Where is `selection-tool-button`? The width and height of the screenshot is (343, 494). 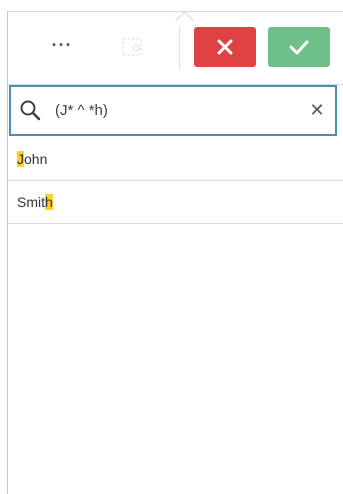 selection-tool-button is located at coordinates (133, 48).